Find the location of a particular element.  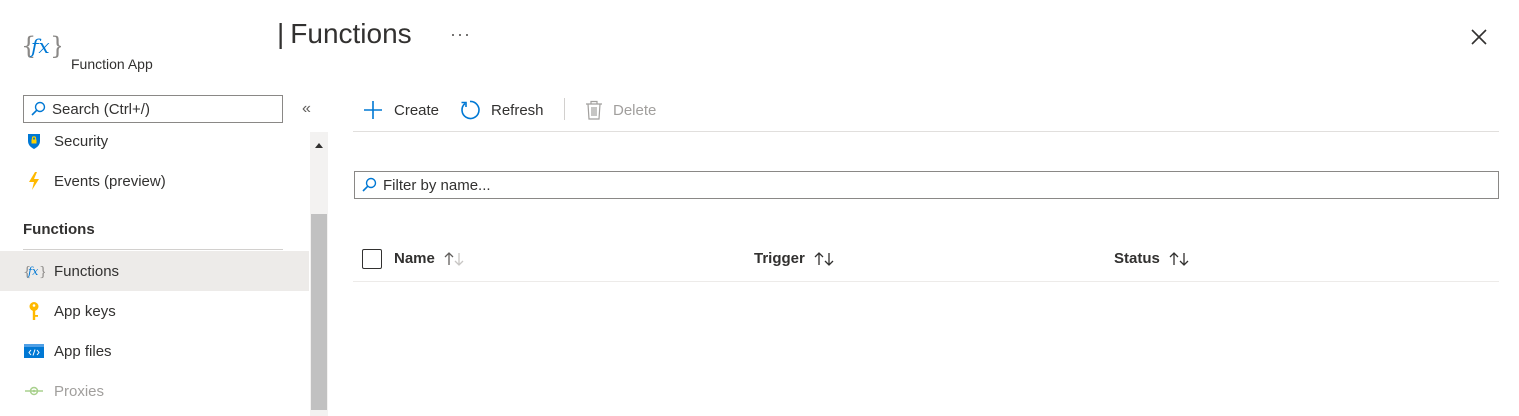

sidebar-item-label: App files is located at coordinates (83, 351).